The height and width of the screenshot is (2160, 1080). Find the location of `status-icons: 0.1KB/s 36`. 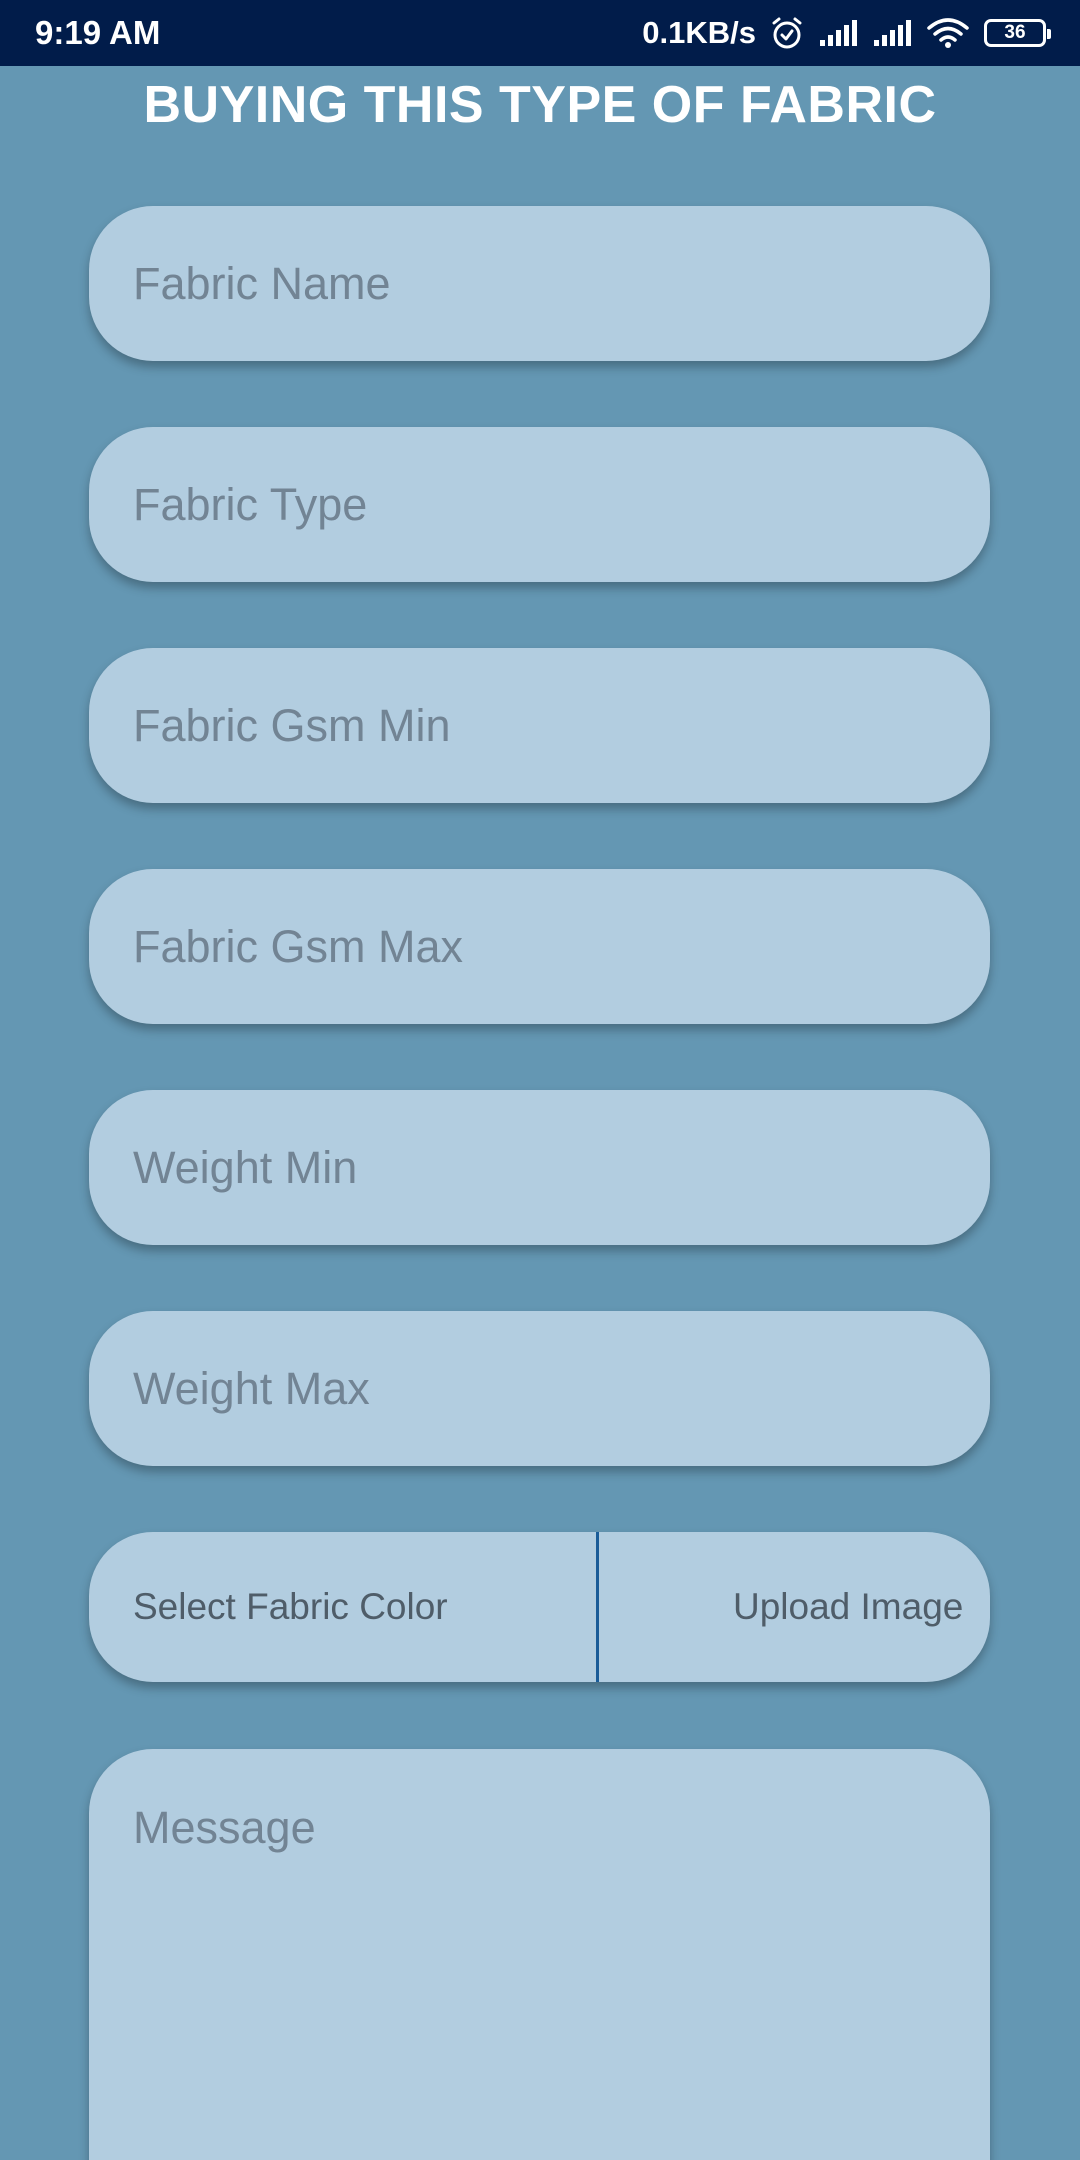

status-icons: 0.1KB/s 36 is located at coordinates (846, 33).